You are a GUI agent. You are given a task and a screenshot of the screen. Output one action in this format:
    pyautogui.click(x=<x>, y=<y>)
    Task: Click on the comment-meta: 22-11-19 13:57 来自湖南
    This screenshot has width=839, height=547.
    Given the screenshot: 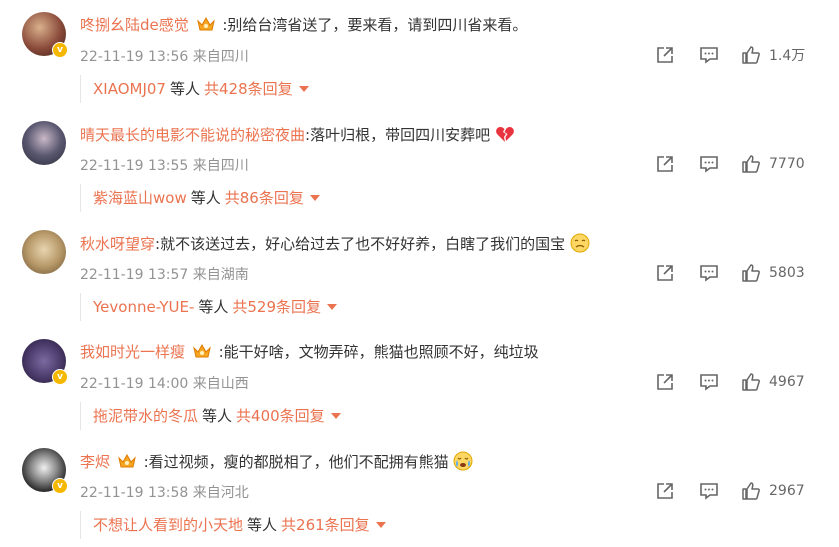 What is the action you would take?
    pyautogui.click(x=164, y=275)
    